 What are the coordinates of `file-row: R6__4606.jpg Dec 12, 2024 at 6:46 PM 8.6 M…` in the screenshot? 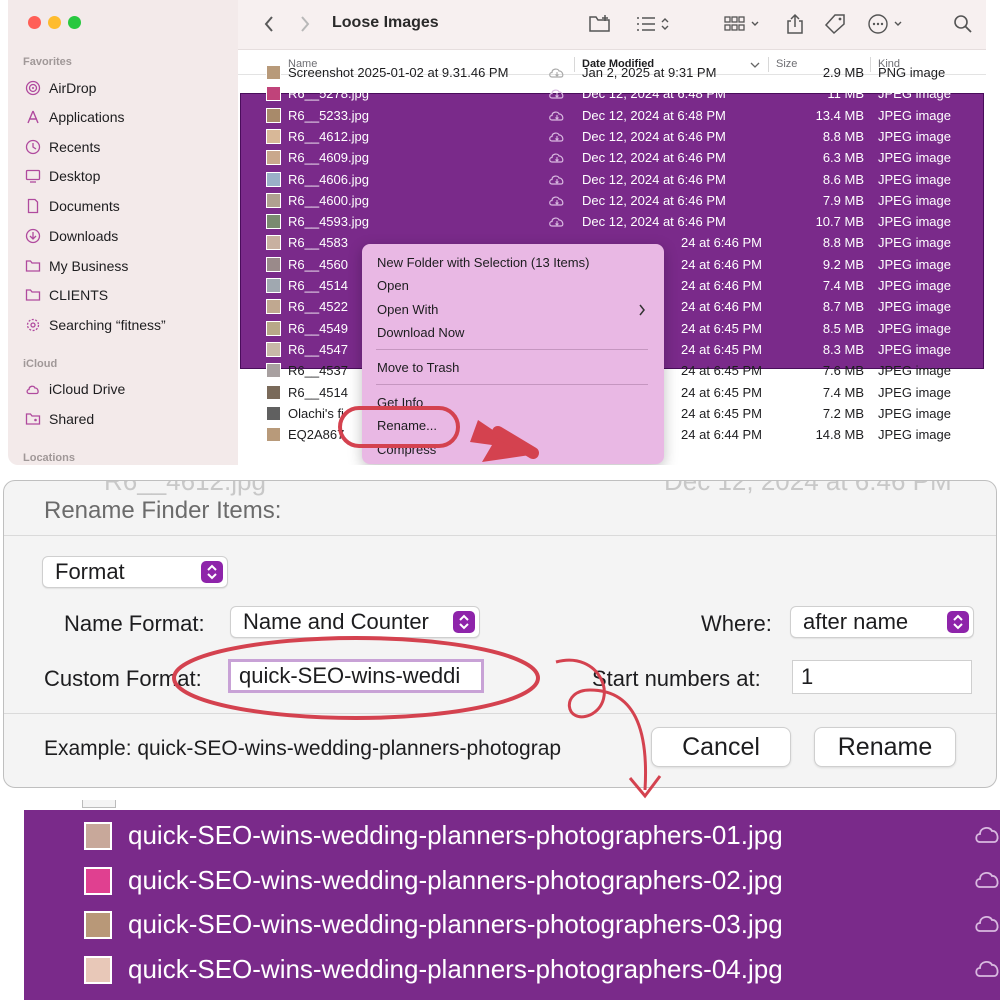 It's located at (612, 179).